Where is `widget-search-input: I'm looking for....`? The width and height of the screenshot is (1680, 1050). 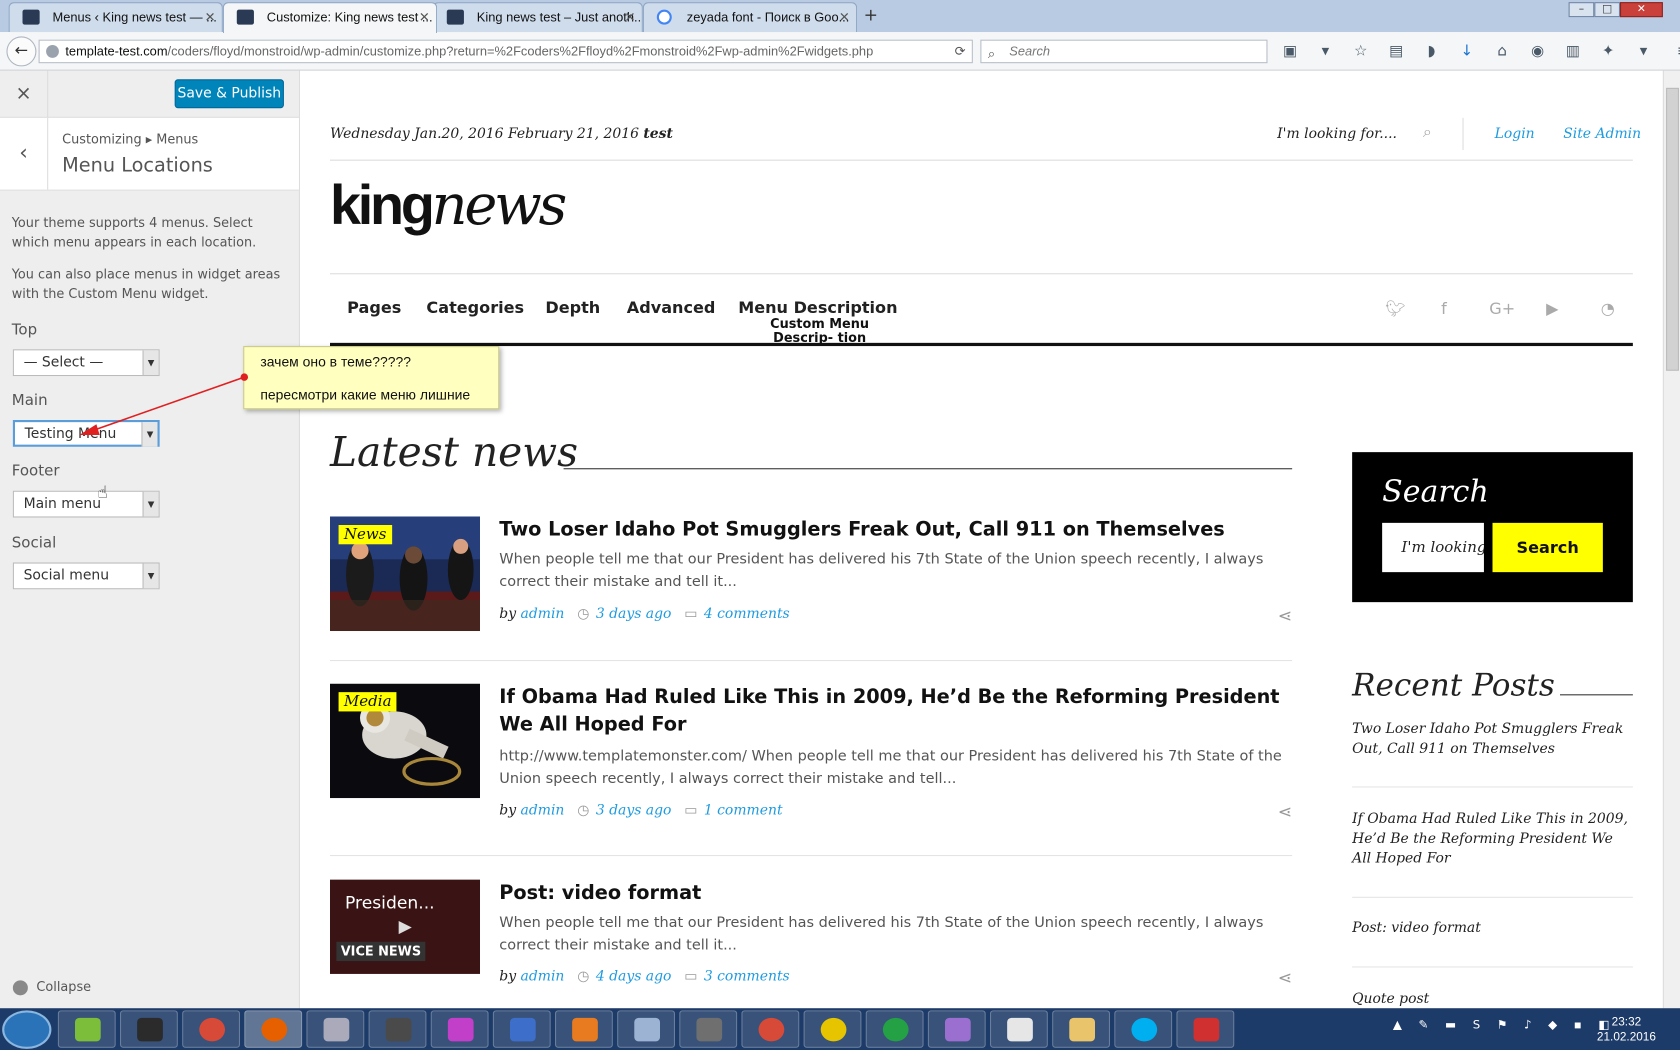 widget-search-input: I'm looking for.... is located at coordinates (1433, 547).